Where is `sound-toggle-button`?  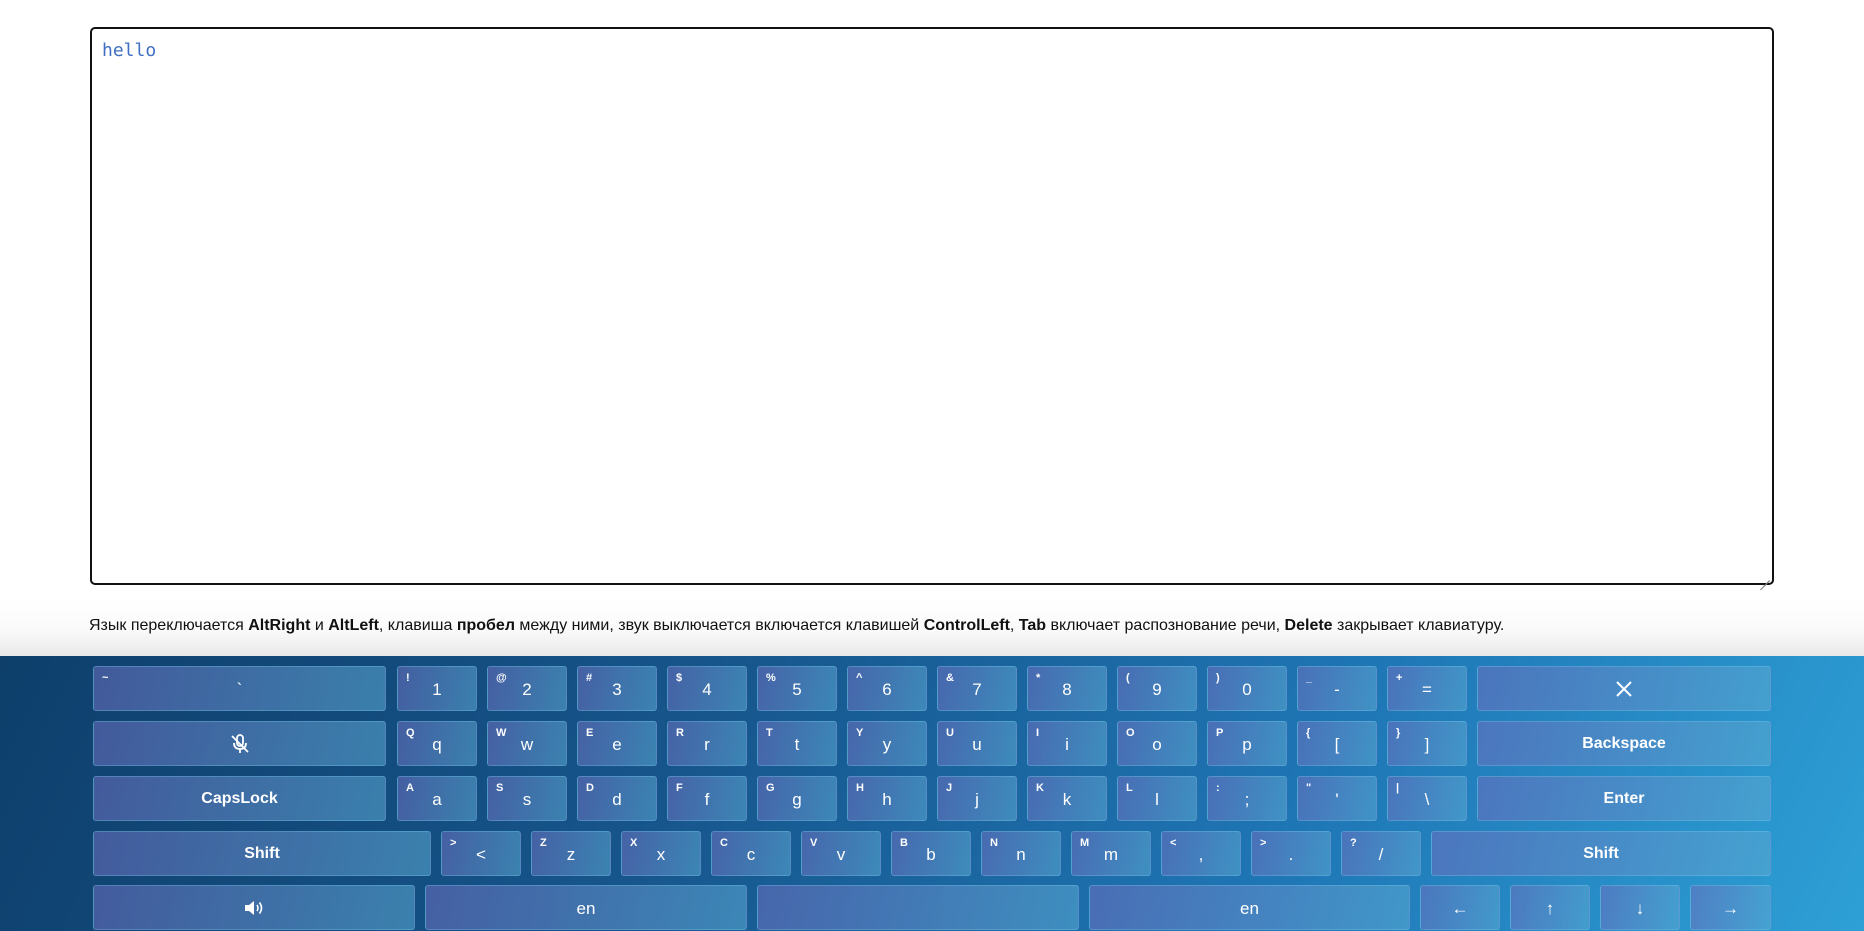 sound-toggle-button is located at coordinates (254, 907).